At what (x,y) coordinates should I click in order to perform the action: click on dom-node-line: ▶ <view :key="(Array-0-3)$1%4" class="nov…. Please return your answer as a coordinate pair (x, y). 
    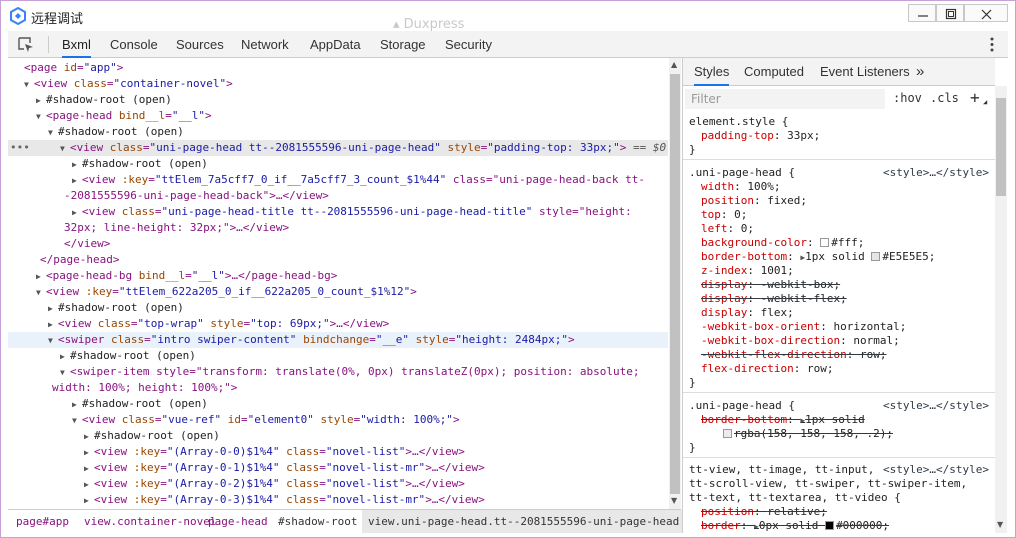
    Looking at the image, I should click on (284, 500).